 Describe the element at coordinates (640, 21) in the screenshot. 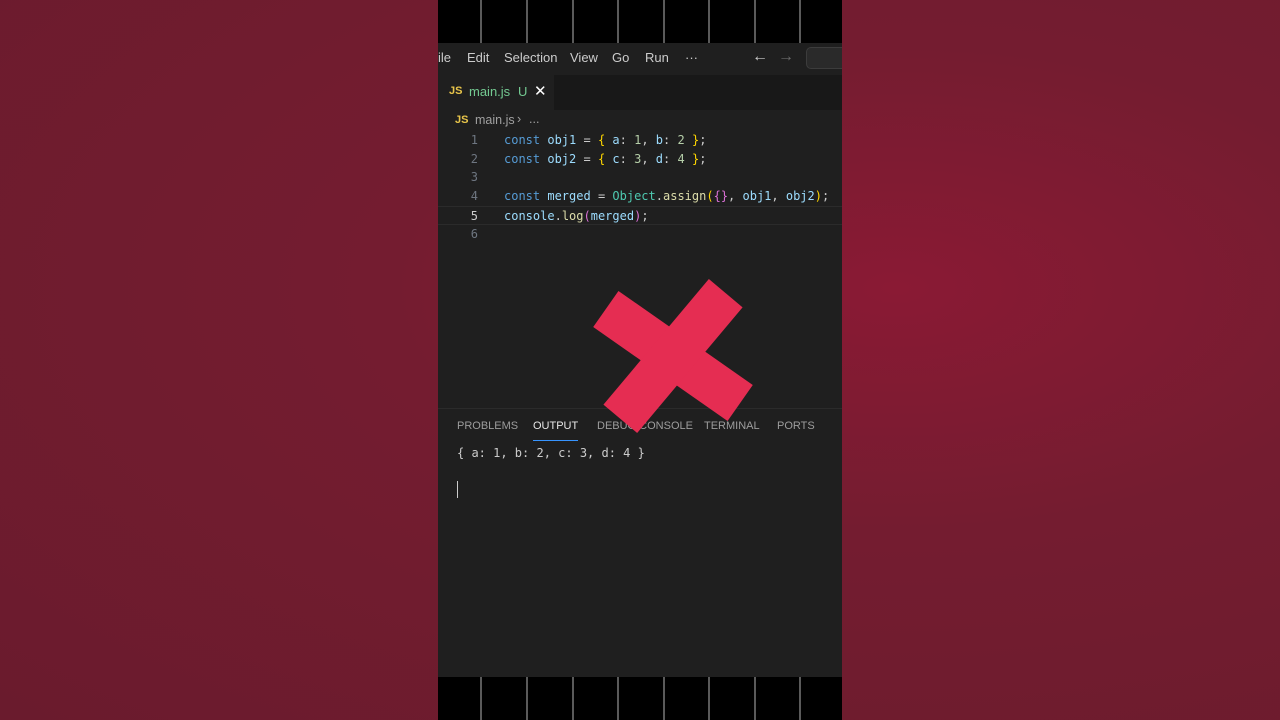

I see `film-strip-top` at that location.